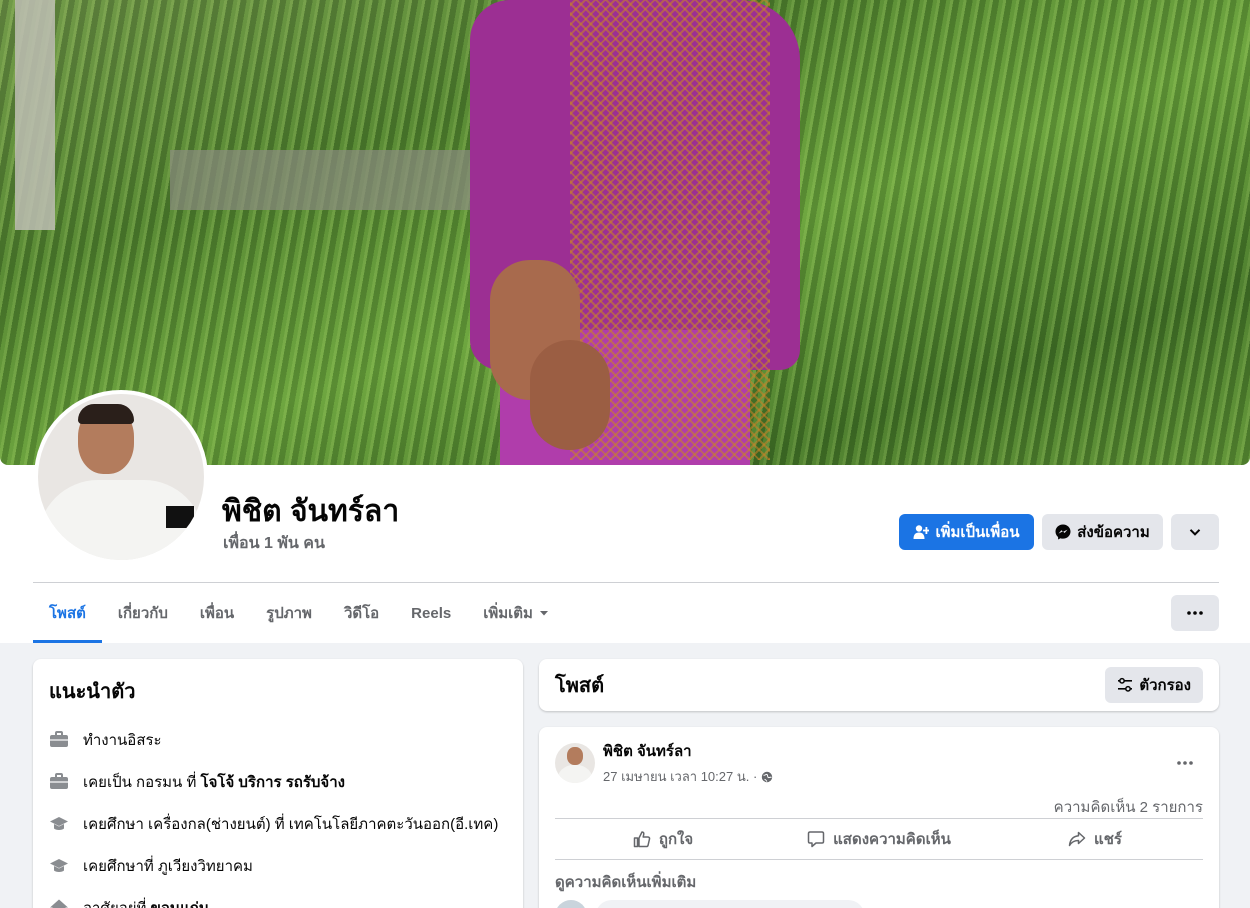 The image size is (1250, 908). I want to click on avatar-photo, so click(121, 477).